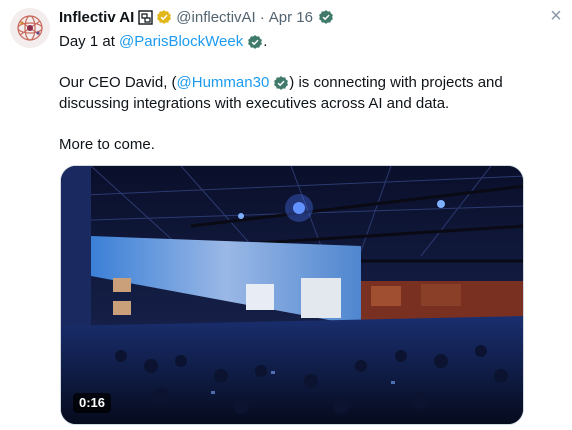 The image size is (572, 430). I want to click on text-segment: ) is connecting with projects and, so click(396, 82).